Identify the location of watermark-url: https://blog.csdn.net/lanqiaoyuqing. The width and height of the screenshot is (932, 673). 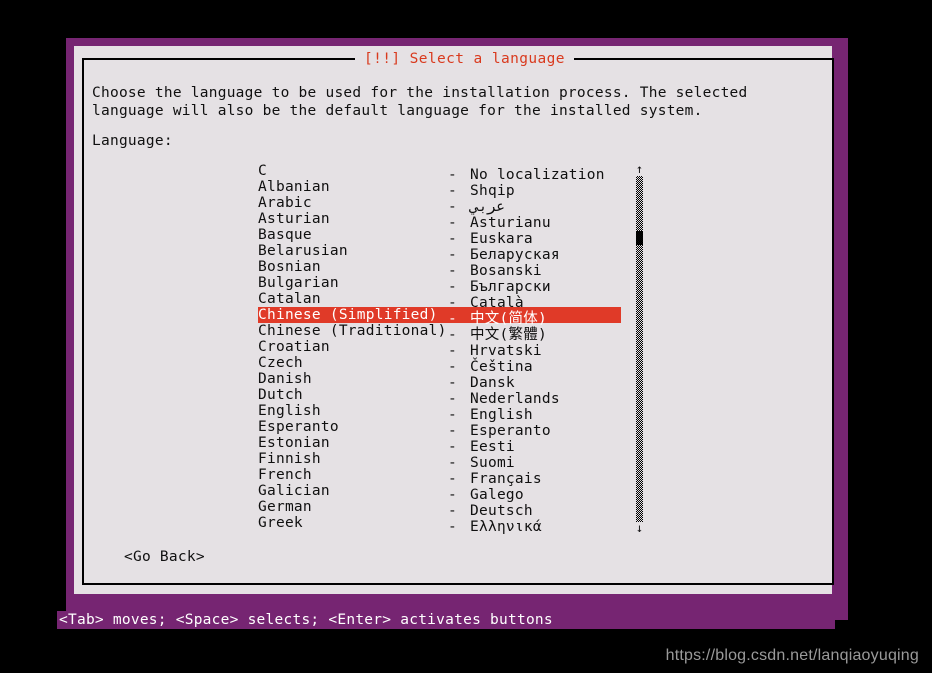
(792, 655).